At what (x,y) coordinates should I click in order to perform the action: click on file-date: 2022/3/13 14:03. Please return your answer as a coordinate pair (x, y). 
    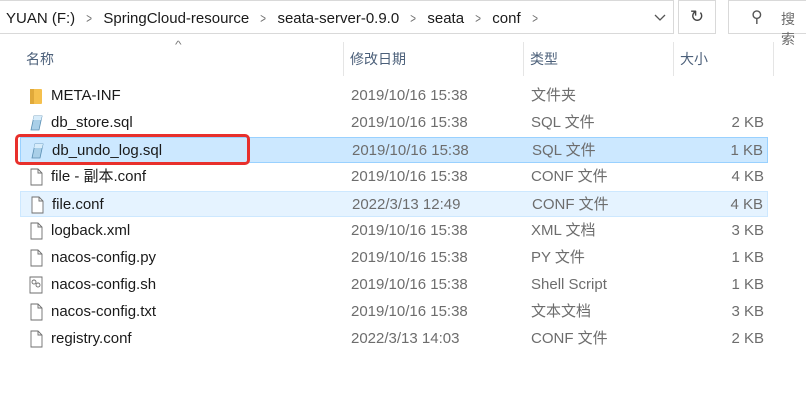
    Looking at the image, I should click on (405, 338).